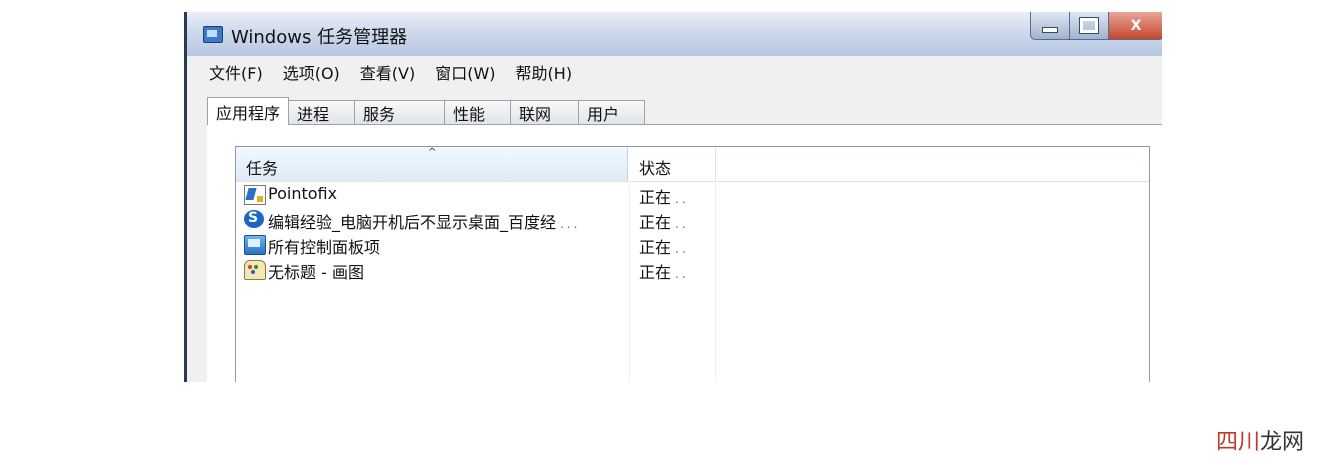 This screenshot has width=1340, height=468. Describe the element at coordinates (545, 112) in the screenshot. I see `tab-networking: 联网` at that location.